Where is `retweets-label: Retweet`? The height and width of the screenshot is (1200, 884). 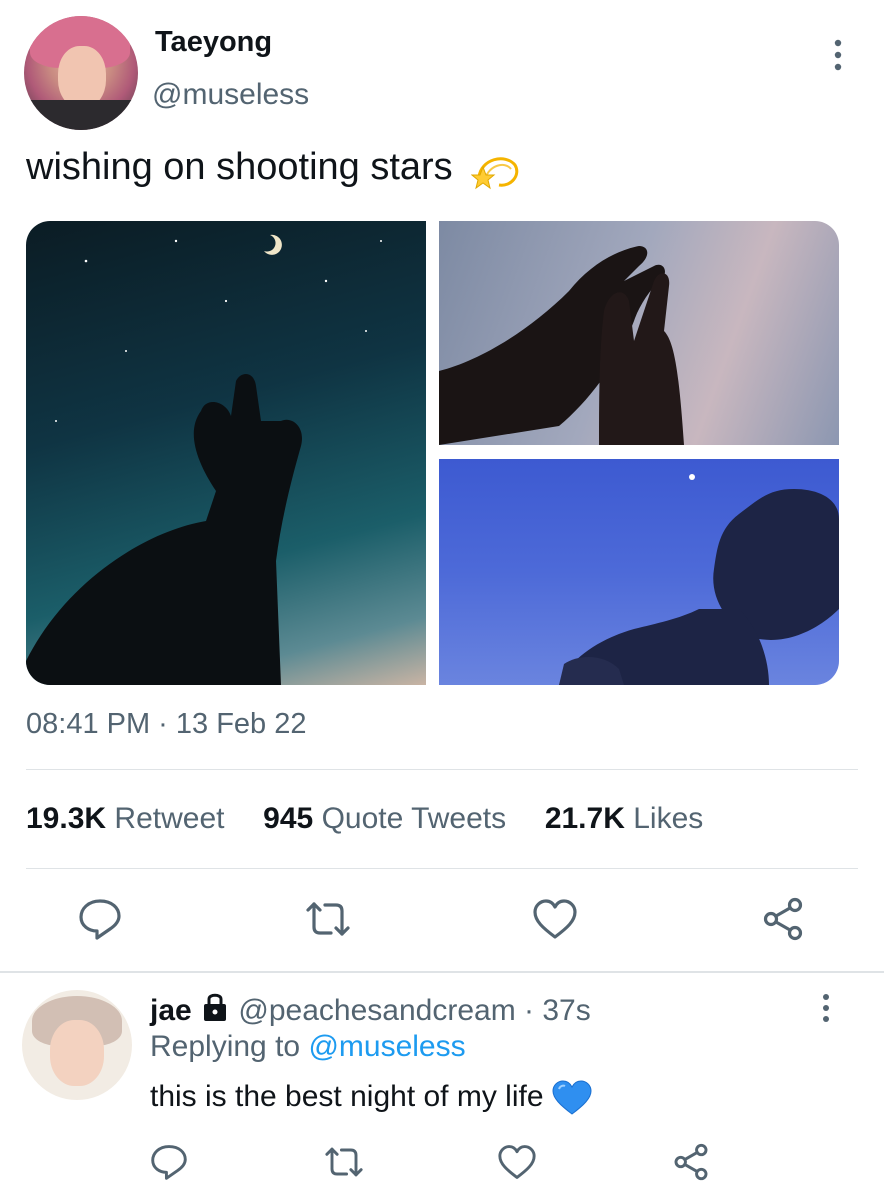
retweets-label: Retweet is located at coordinates (169, 818).